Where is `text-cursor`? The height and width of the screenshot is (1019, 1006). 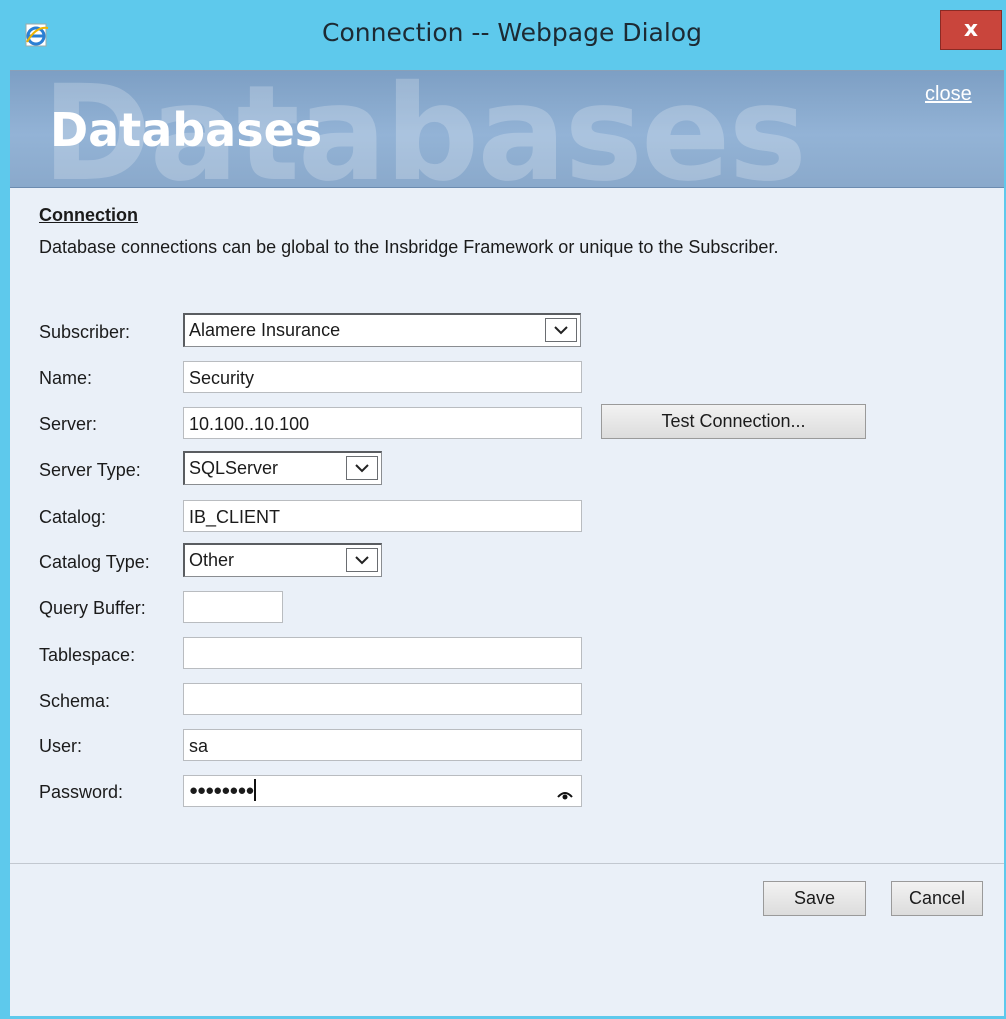 text-cursor is located at coordinates (255, 790).